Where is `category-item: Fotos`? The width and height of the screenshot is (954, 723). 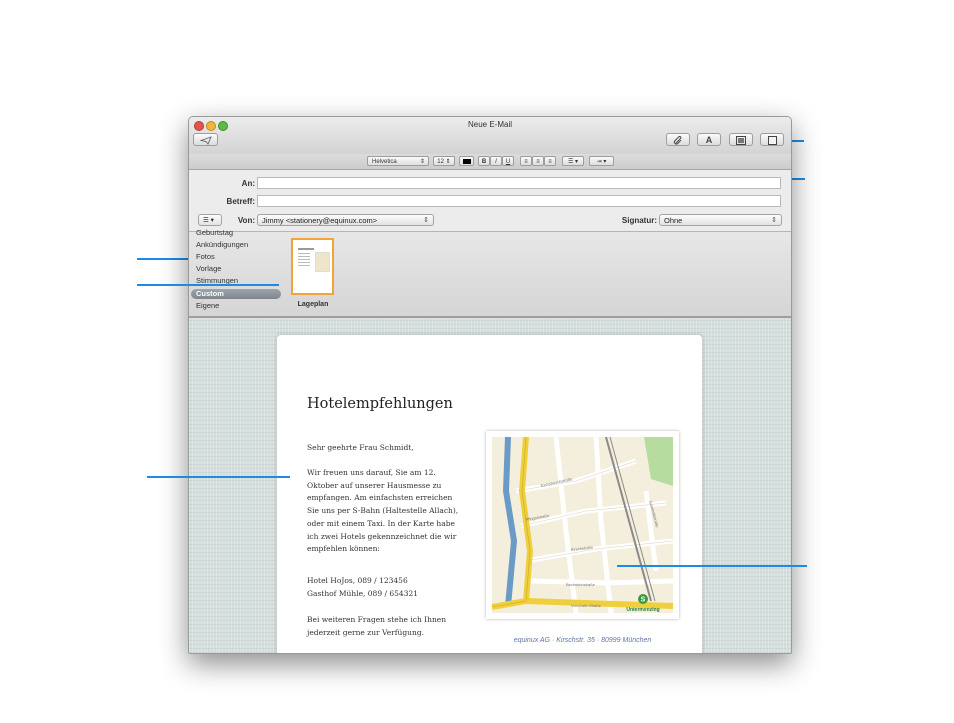
category-item: Fotos is located at coordinates (205, 256).